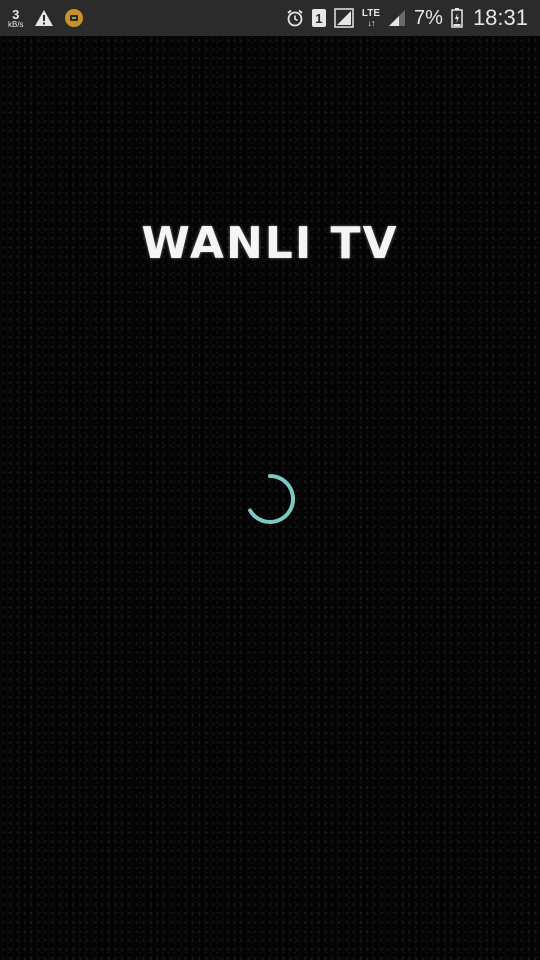  Describe the element at coordinates (371, 13) in the screenshot. I see `network-type-label: LTE` at that location.